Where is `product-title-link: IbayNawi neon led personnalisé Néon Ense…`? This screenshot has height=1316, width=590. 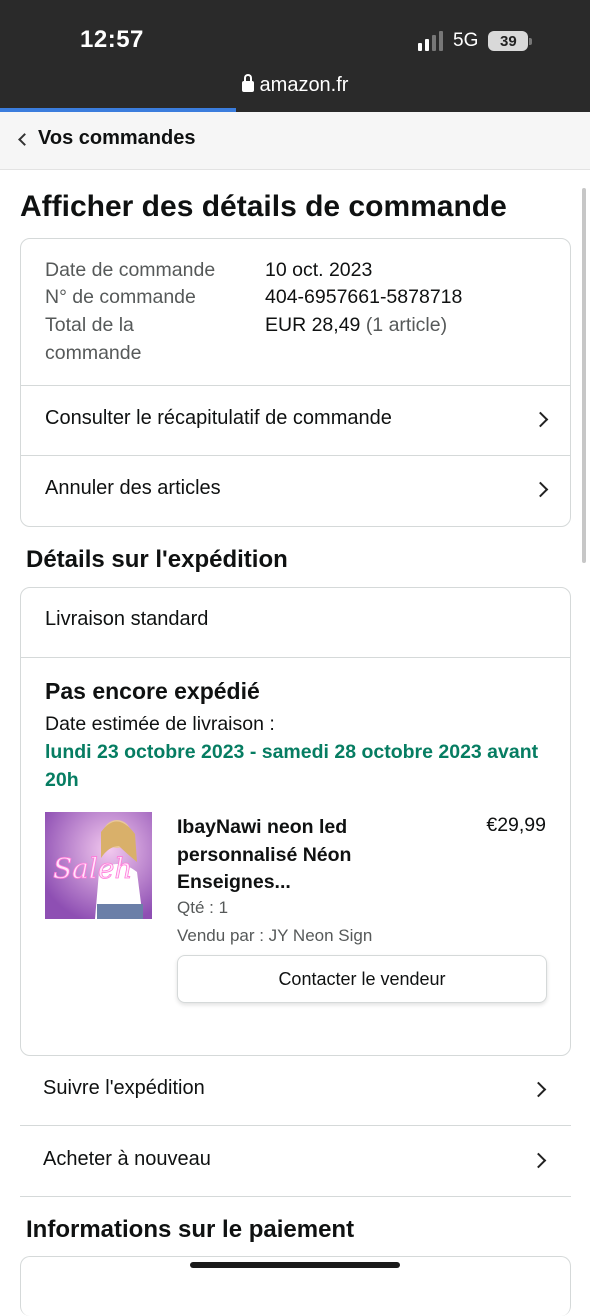 product-title-link: IbayNawi neon led personnalisé Néon Ense… is located at coordinates (287, 855).